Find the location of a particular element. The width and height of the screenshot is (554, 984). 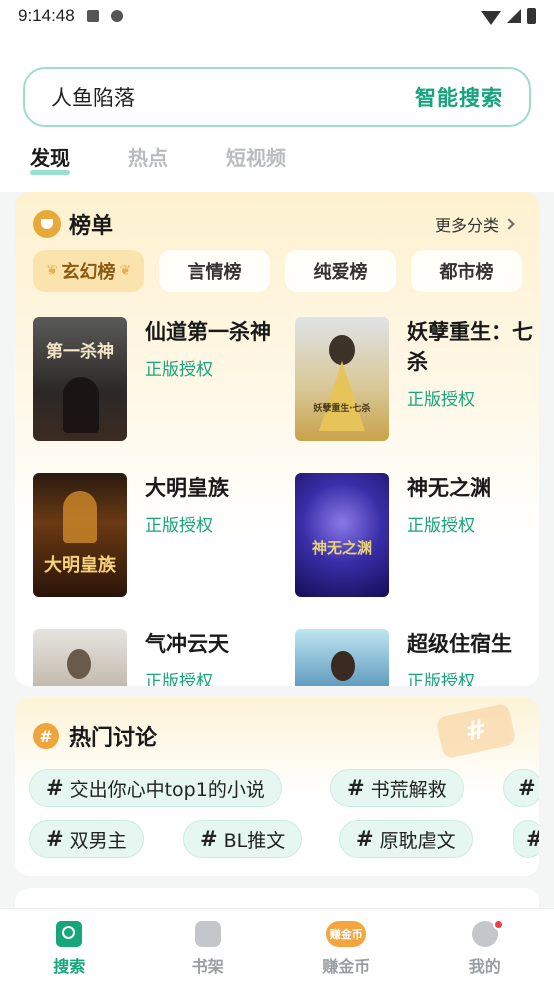

category-fantasy: 玄幻榜 is located at coordinates (88, 271).